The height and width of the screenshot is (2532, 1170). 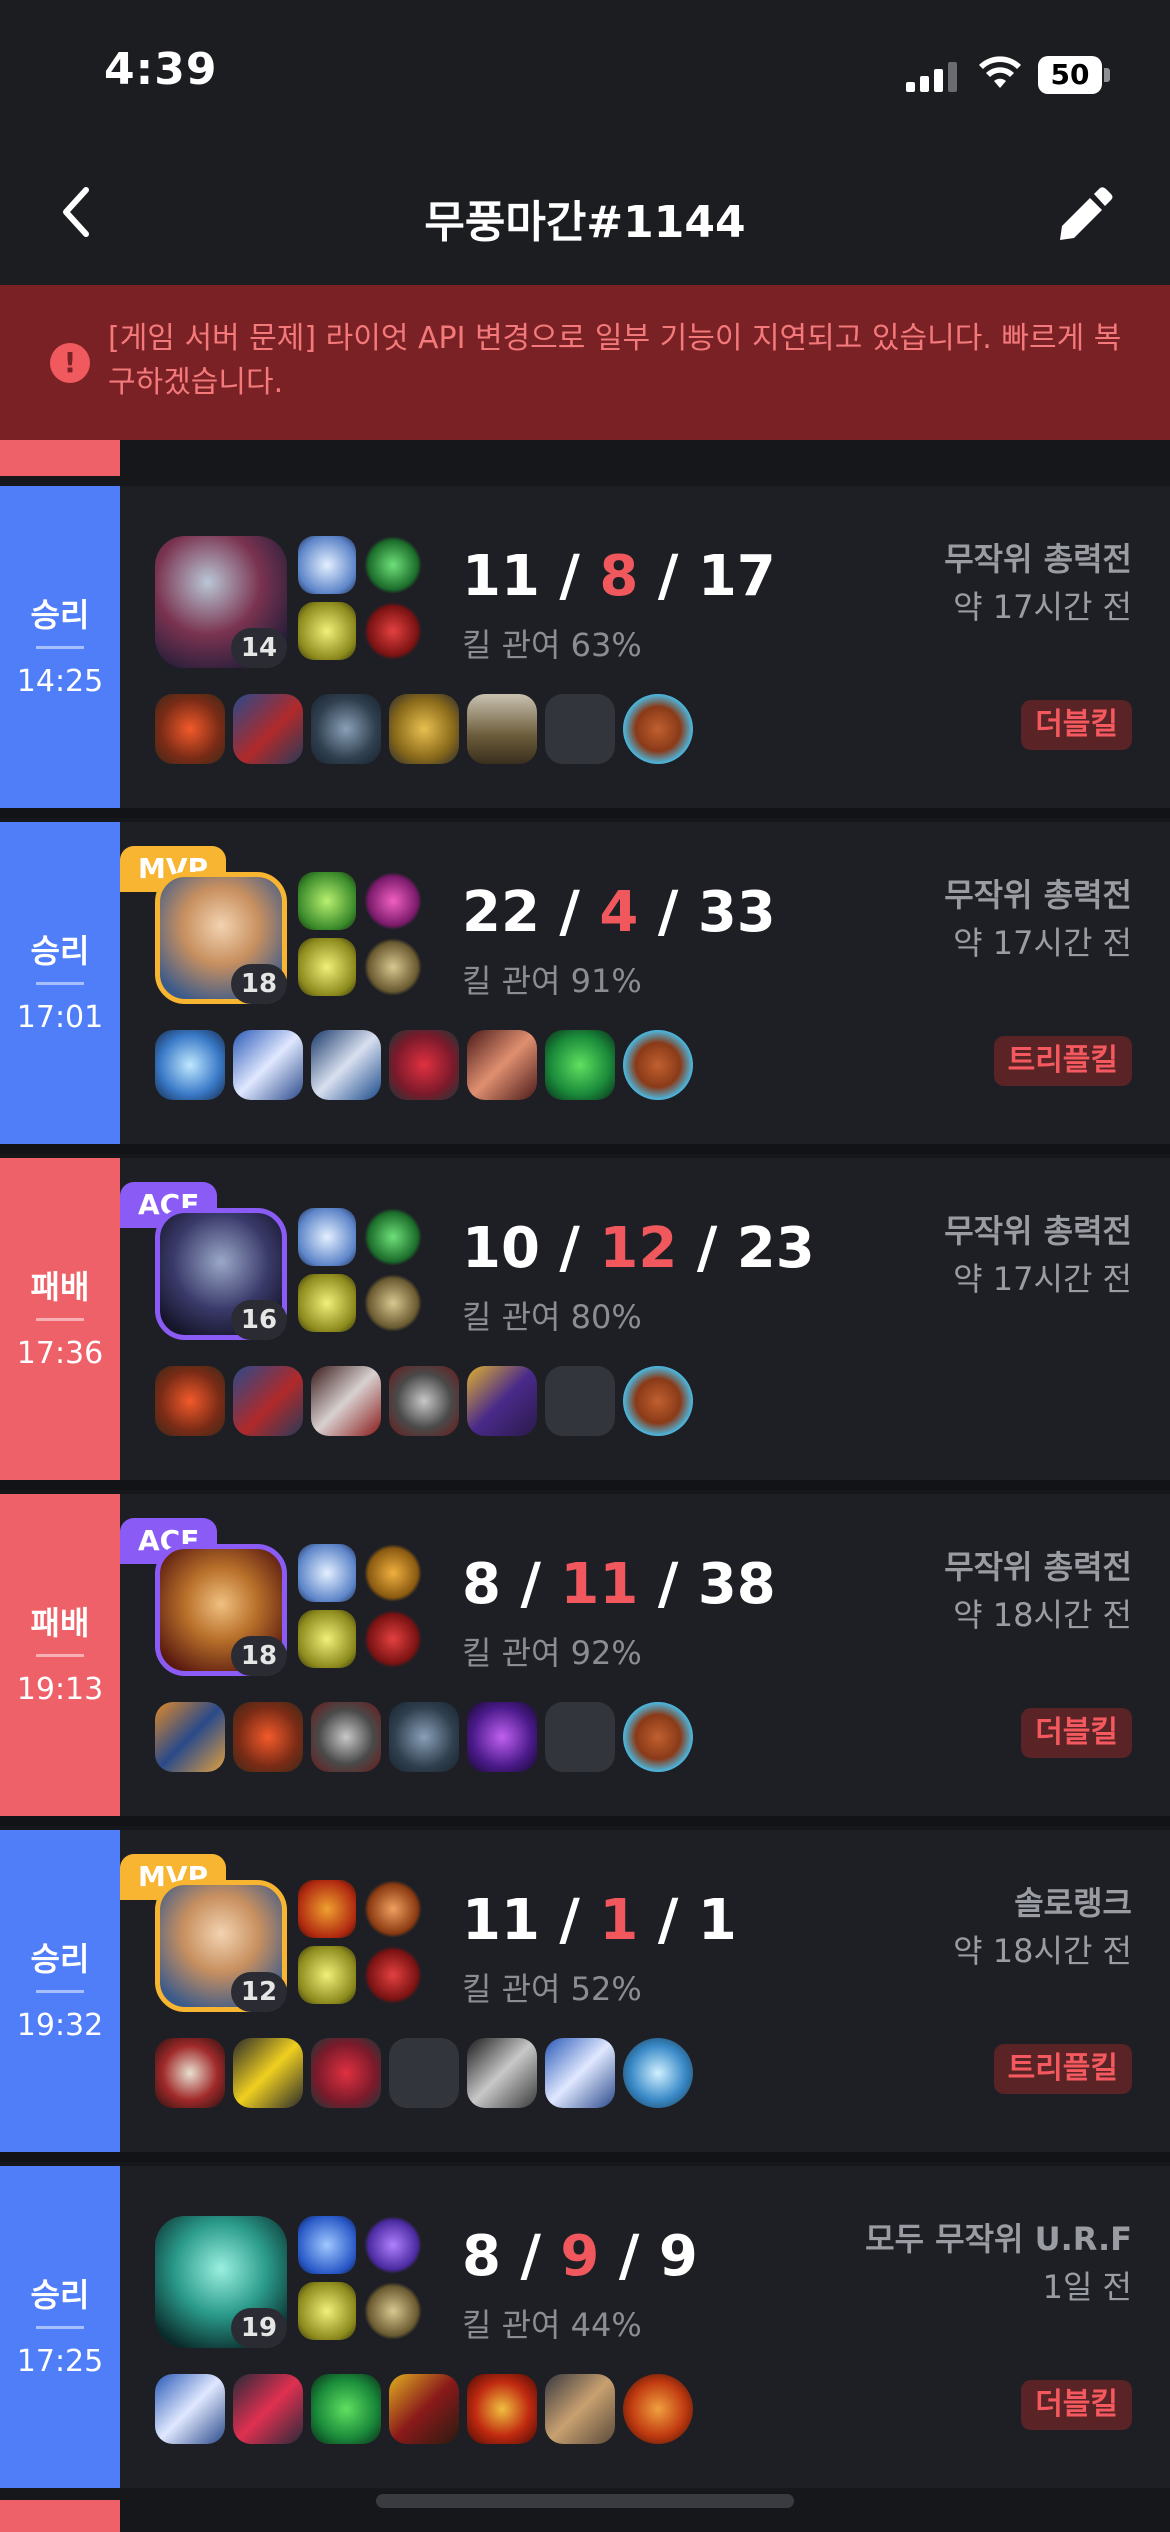 What do you see at coordinates (638, 1248) in the screenshot?
I see `kda-score: 10 / 12 / 23` at bounding box center [638, 1248].